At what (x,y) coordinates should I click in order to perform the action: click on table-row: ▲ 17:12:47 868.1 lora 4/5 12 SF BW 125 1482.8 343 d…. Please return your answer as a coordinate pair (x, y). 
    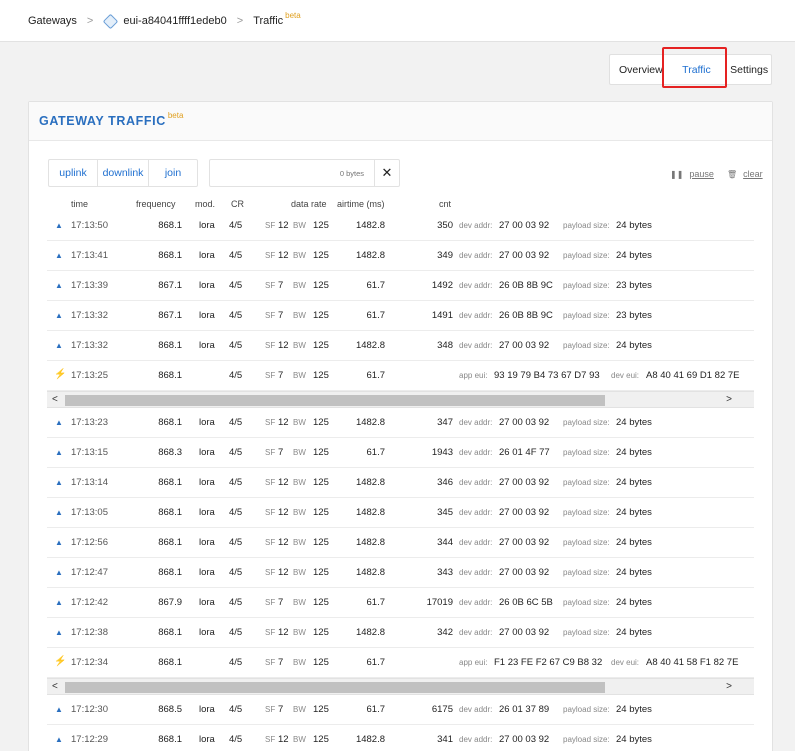
    Looking at the image, I should click on (400, 573).